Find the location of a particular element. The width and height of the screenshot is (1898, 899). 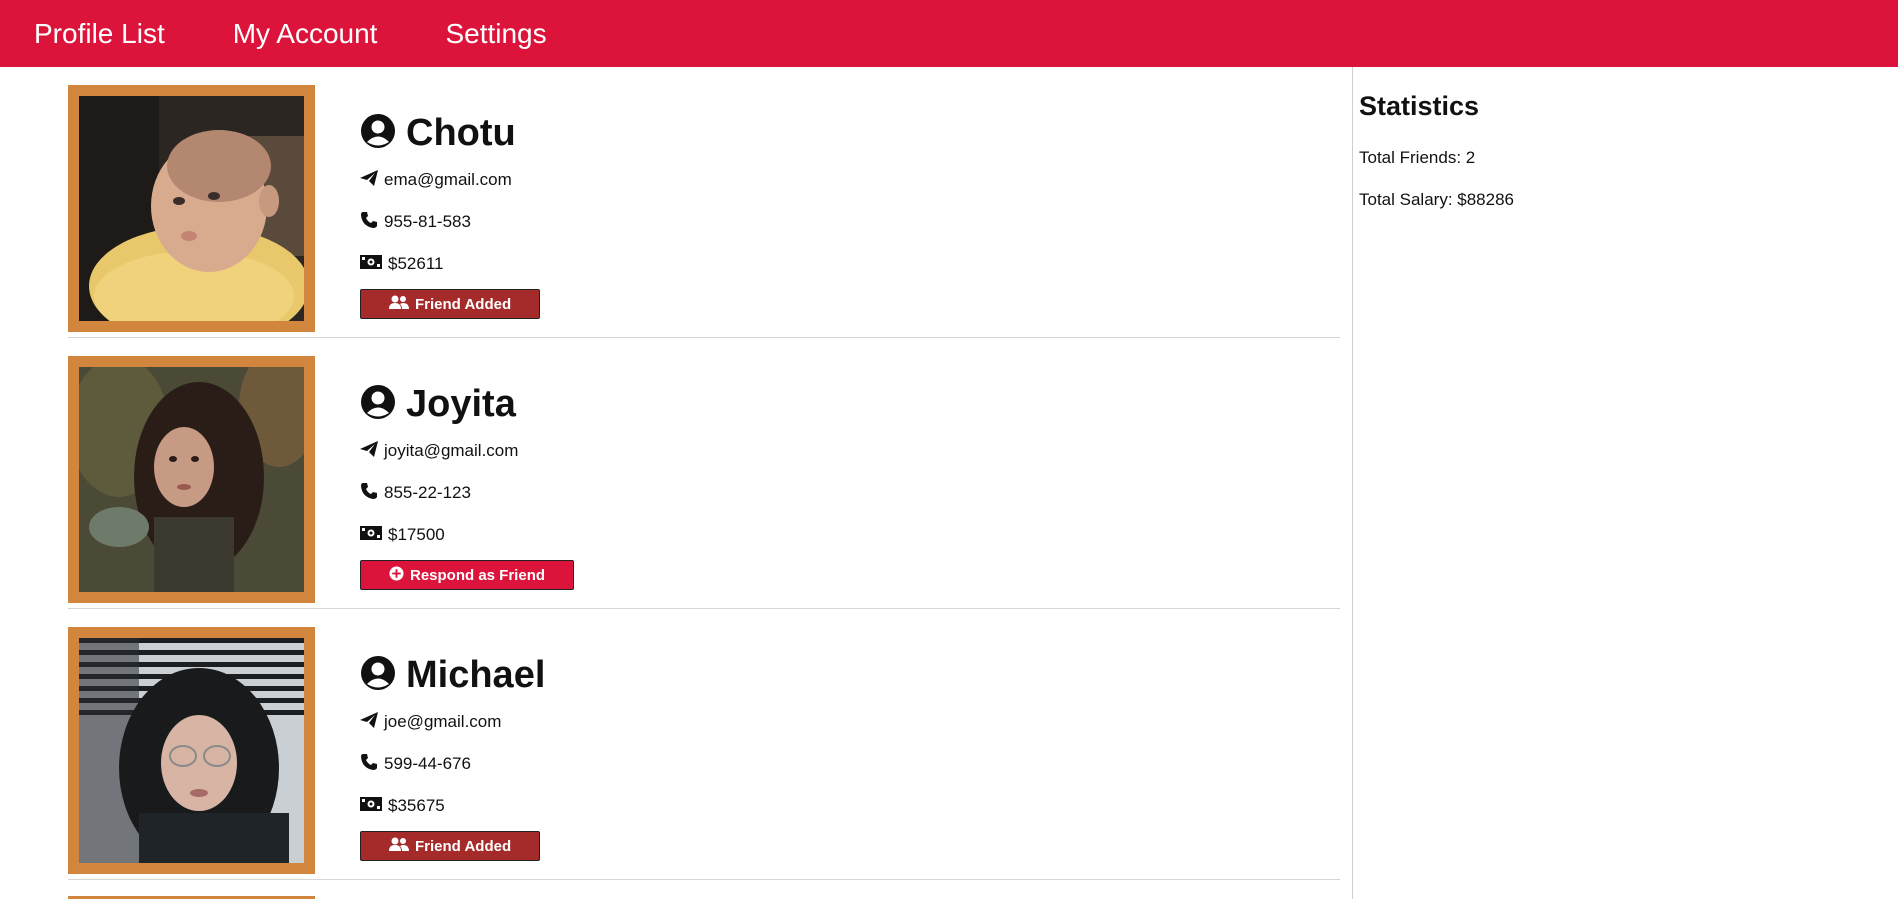

profile-salary: $52611 is located at coordinates (450, 264).